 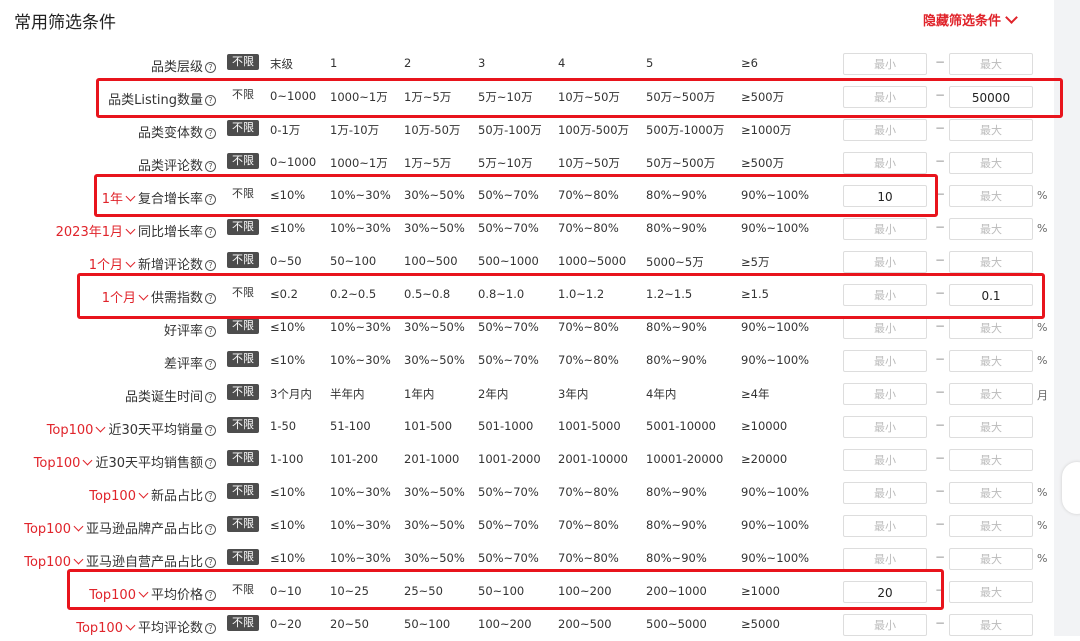 I want to click on range-option: 1年内, so click(x=419, y=394).